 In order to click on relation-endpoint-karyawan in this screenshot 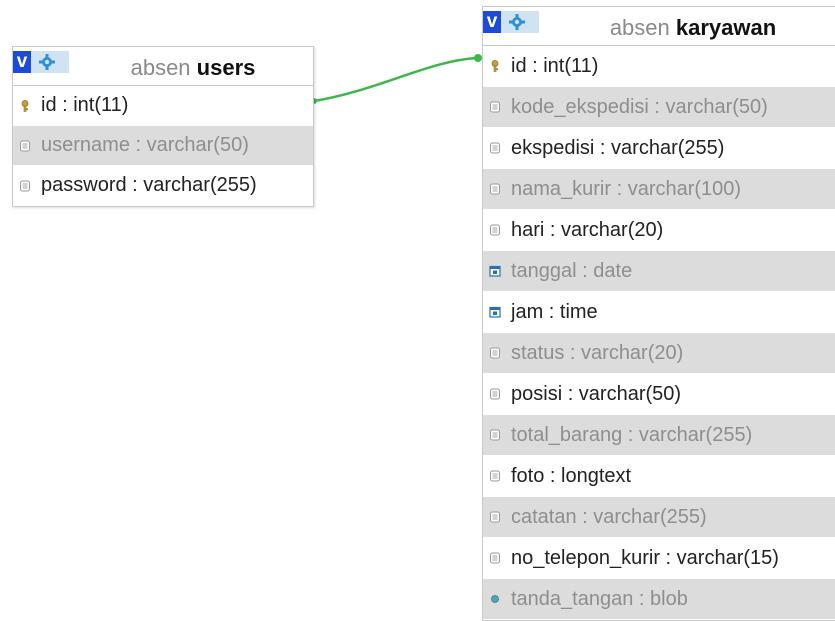, I will do `click(478, 58)`.